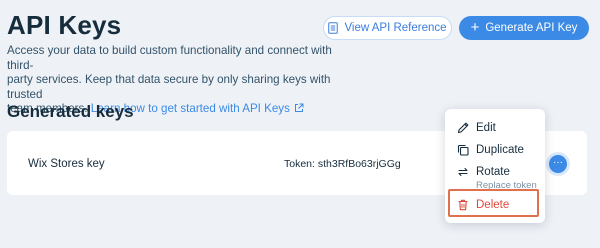 The height and width of the screenshot is (248, 600). Describe the element at coordinates (500, 150) in the screenshot. I see `menu-item-duplicate-label: Duplicate` at that location.